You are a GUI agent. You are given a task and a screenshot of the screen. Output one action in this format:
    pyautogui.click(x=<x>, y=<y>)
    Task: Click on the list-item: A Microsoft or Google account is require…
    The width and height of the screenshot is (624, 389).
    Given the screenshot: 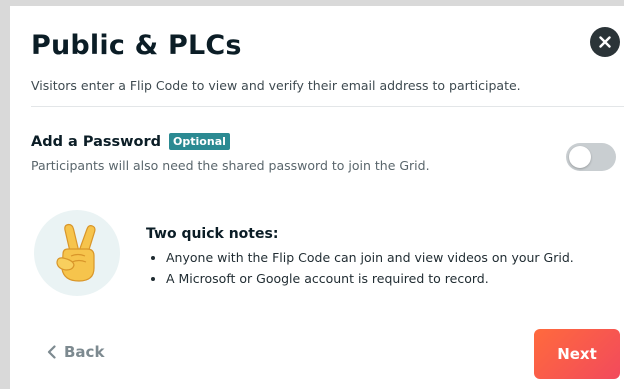 What is the action you would take?
    pyautogui.click(x=370, y=278)
    